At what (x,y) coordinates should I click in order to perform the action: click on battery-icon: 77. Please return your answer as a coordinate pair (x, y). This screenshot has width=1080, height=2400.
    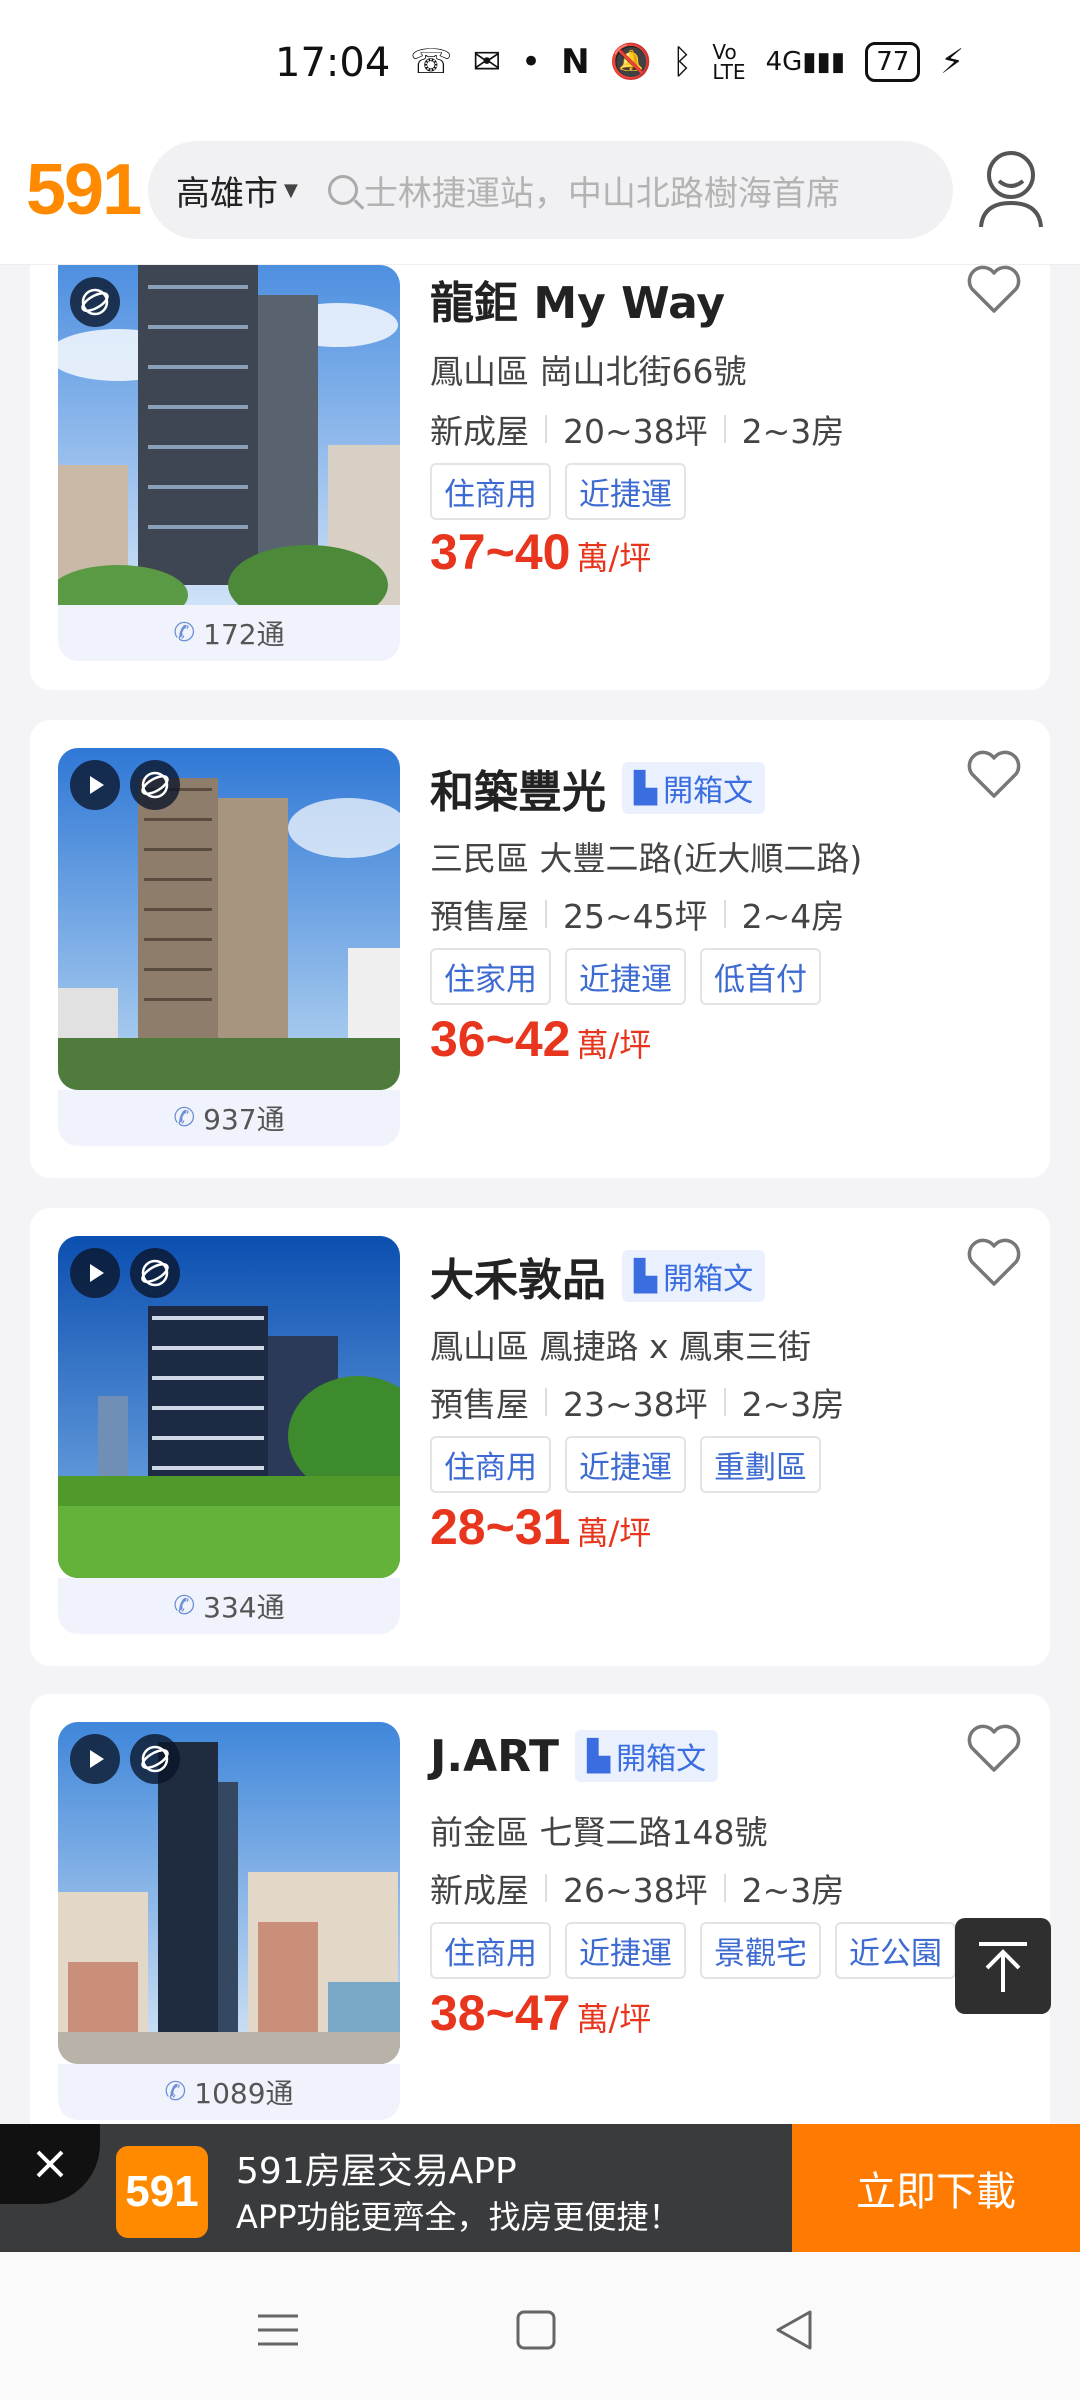
    Looking at the image, I should click on (893, 62).